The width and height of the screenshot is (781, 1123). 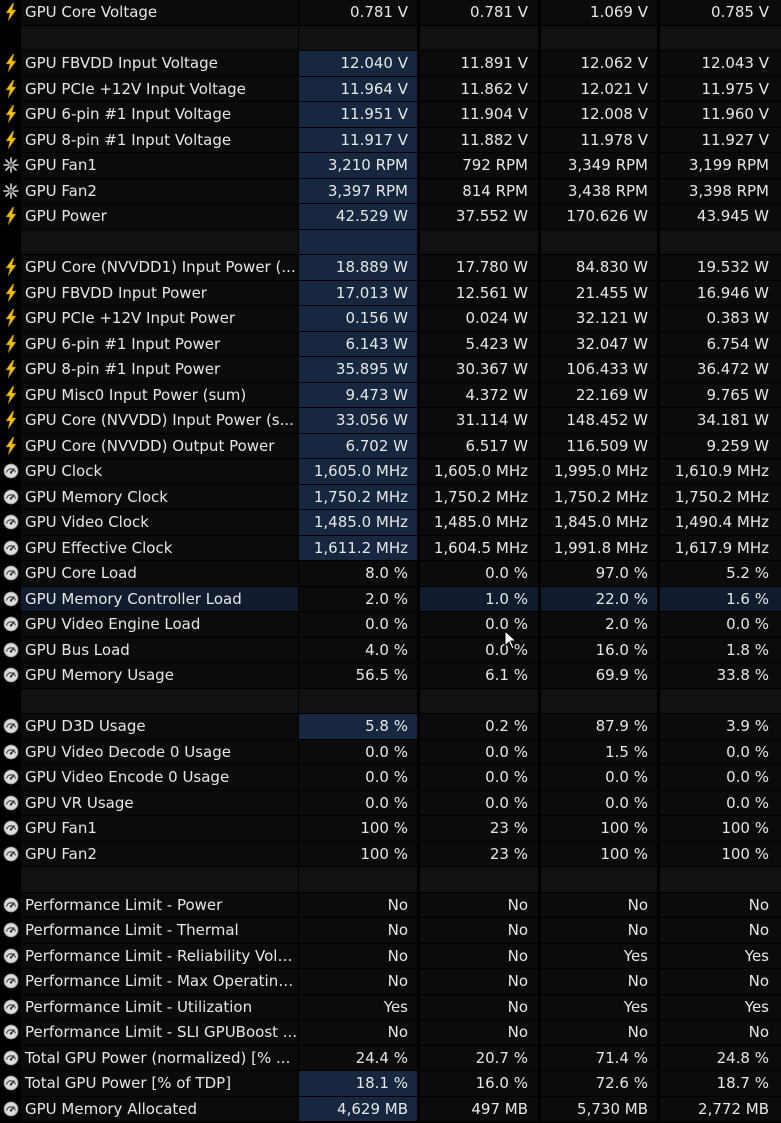 What do you see at coordinates (159, 828) in the screenshot?
I see `sensor-name: GPU Fan1` at bounding box center [159, 828].